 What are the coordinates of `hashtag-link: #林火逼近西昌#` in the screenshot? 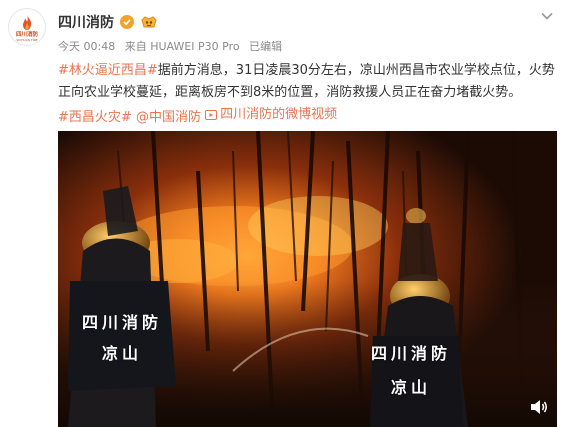 It's located at (108, 70).